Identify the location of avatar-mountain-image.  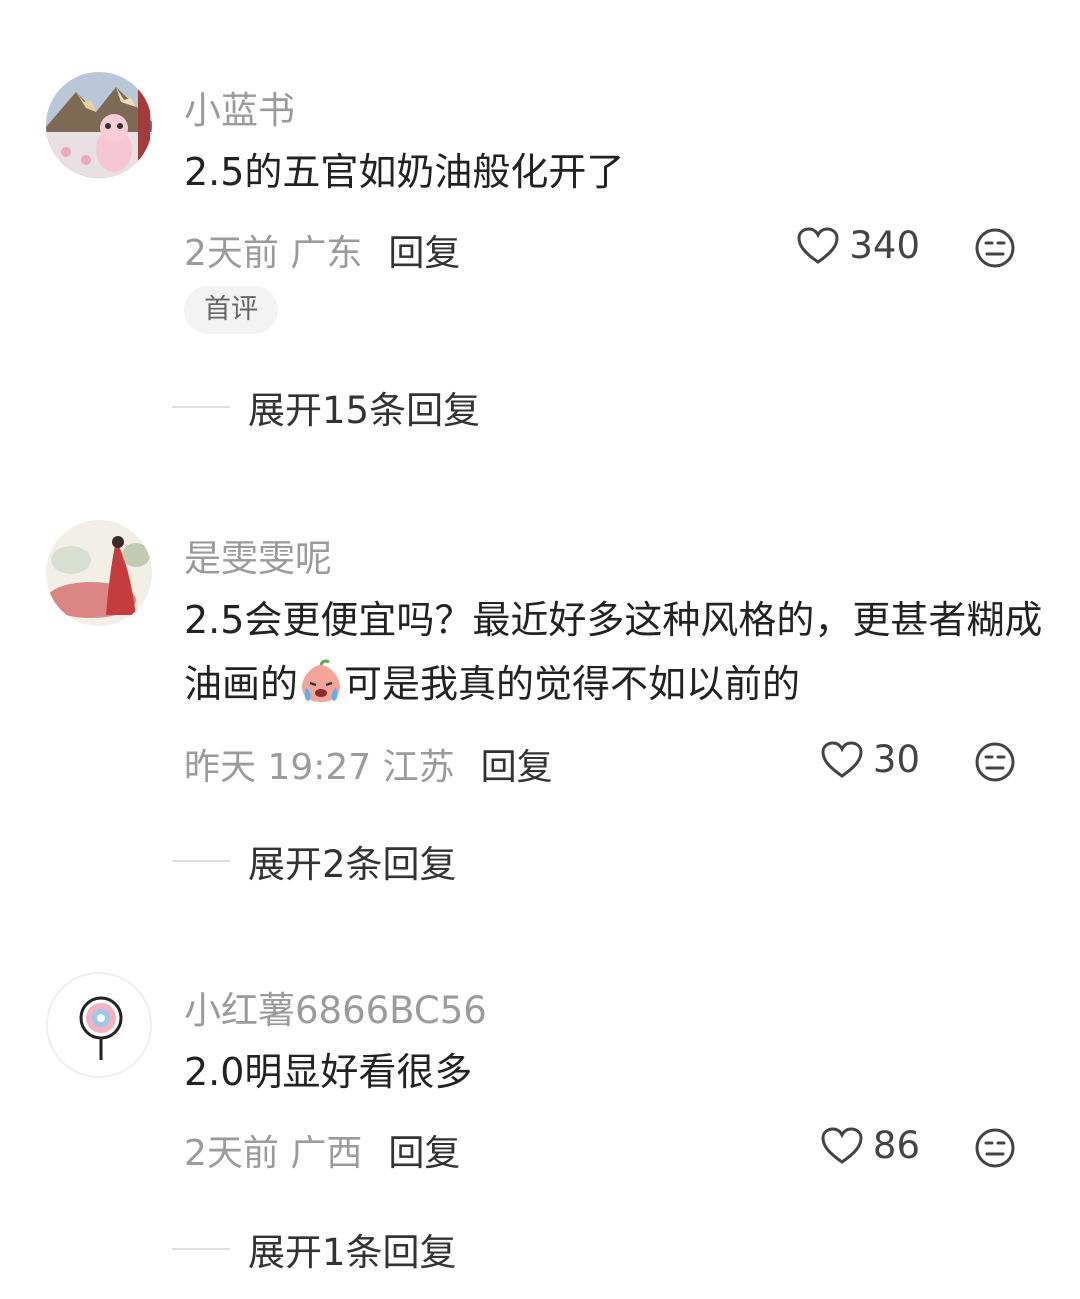
(99, 125).